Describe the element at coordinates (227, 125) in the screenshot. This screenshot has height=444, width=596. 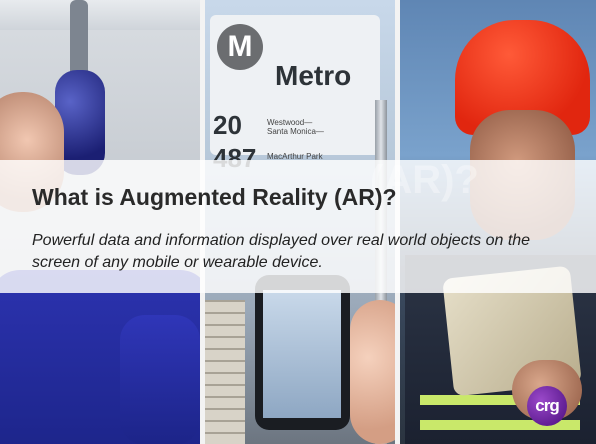
I see `route-number-1: 20` at that location.